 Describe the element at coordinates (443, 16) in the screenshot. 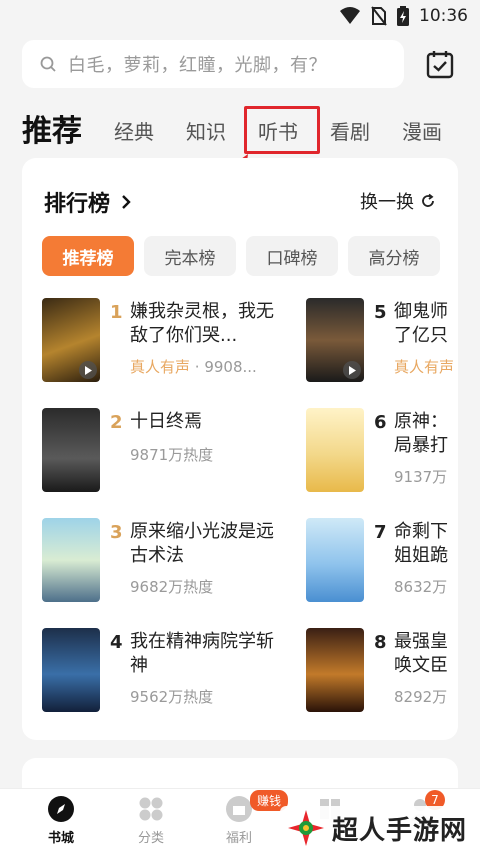

I see `status-time: 10:36` at that location.